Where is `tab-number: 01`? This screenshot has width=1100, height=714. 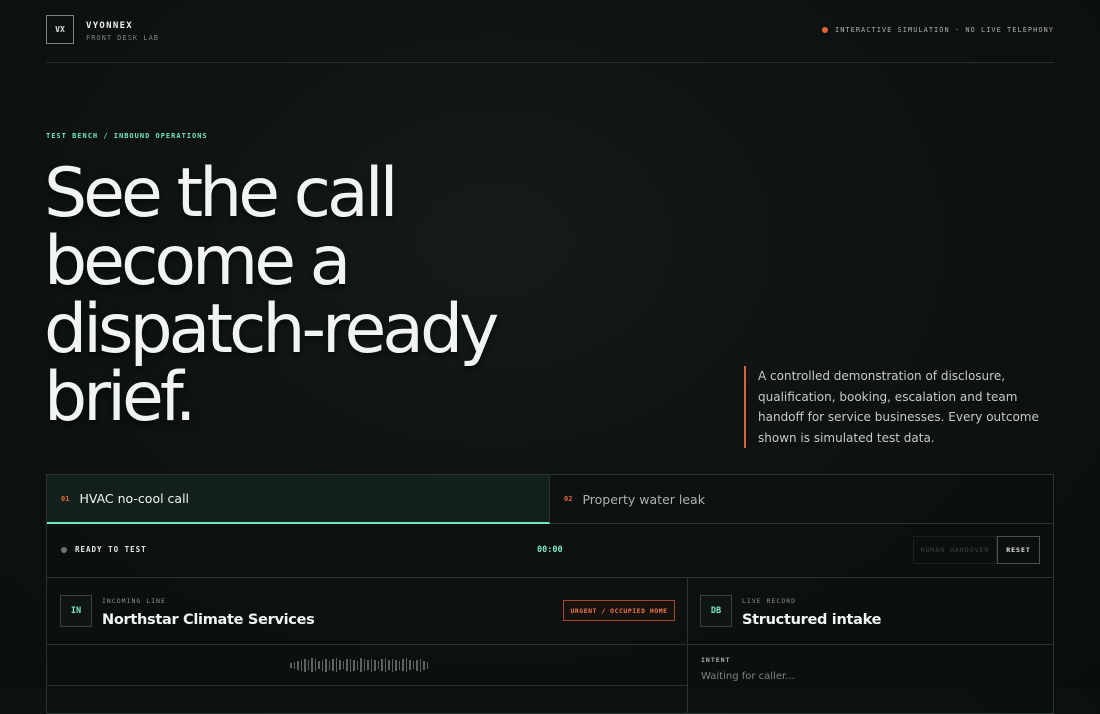 tab-number: 01 is located at coordinates (65, 498).